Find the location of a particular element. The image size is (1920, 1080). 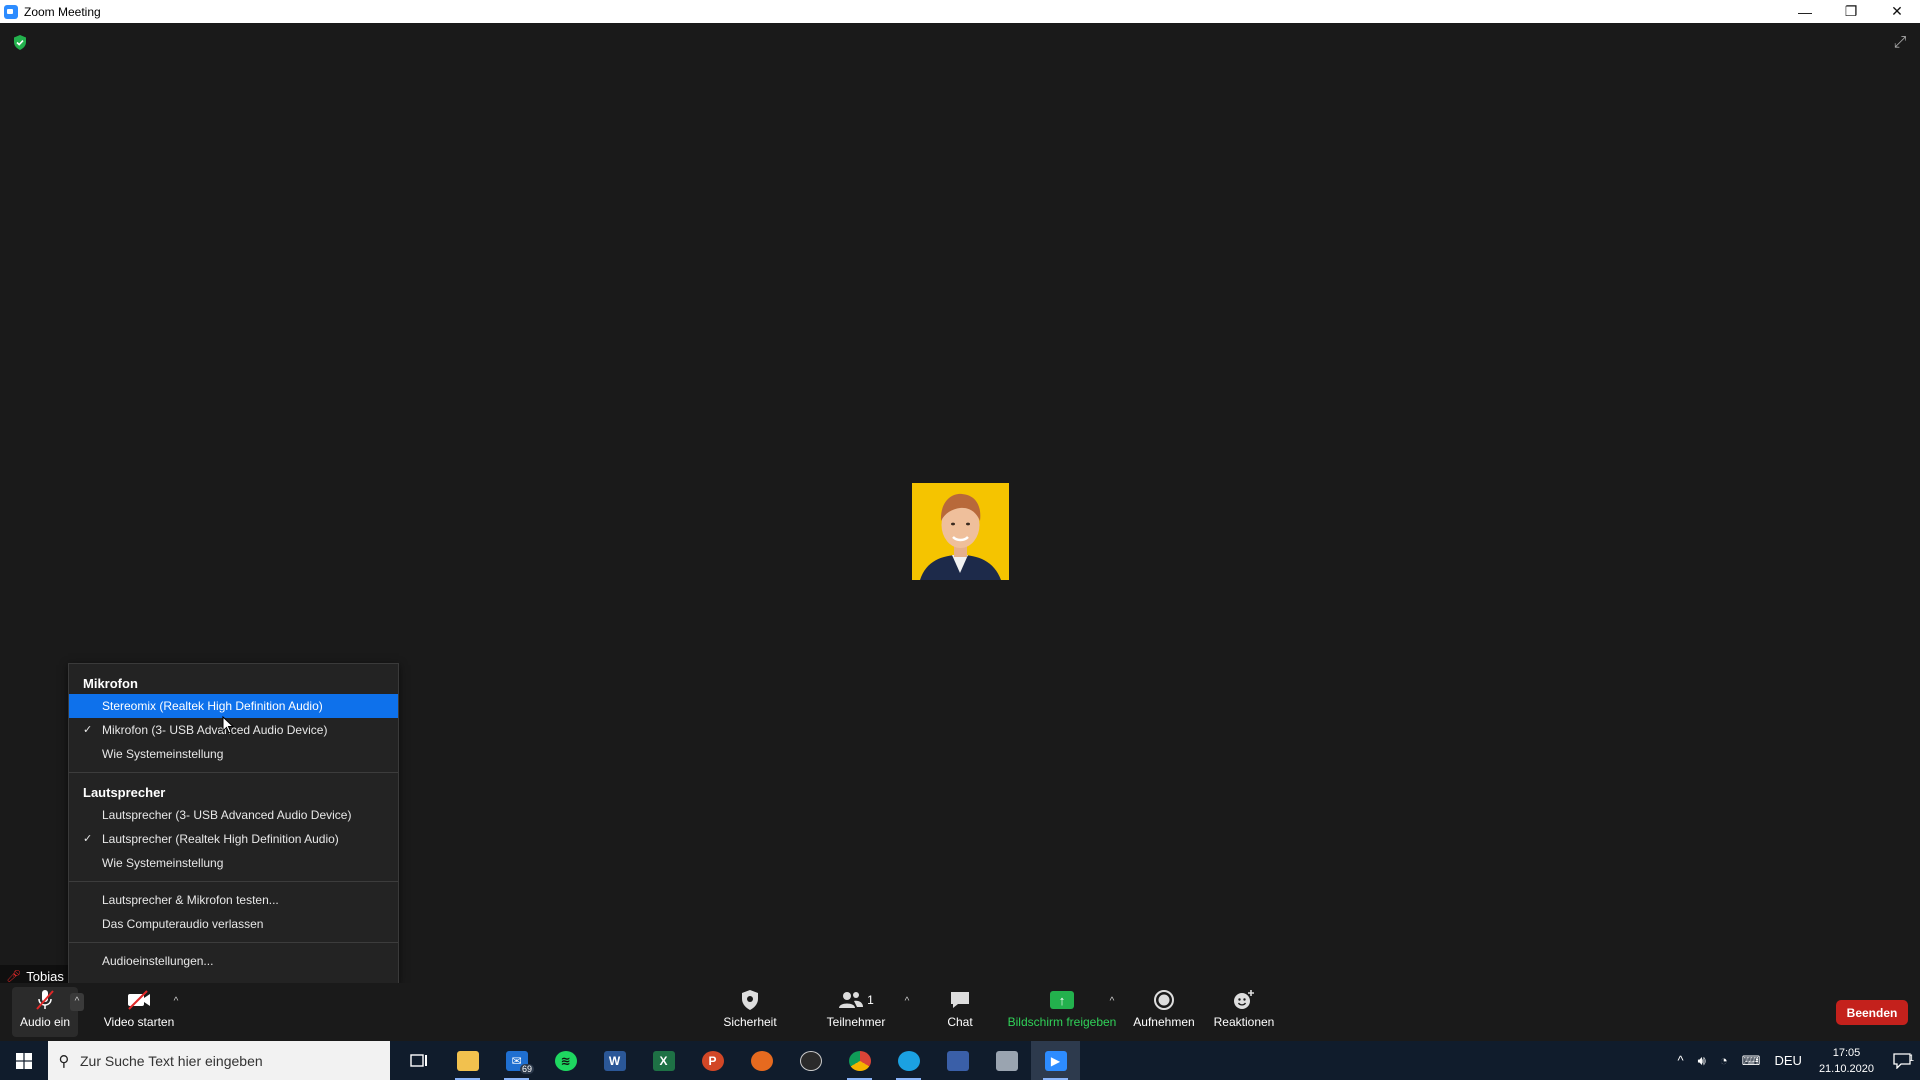

share-screen-icon: ↑ is located at coordinates (1062, 1000).